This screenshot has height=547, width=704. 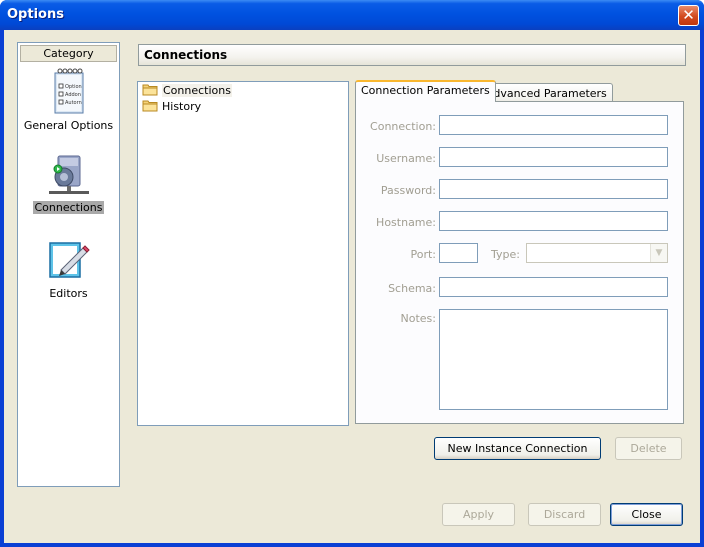 What do you see at coordinates (182, 106) in the screenshot?
I see `tree-item-label: History` at bounding box center [182, 106].